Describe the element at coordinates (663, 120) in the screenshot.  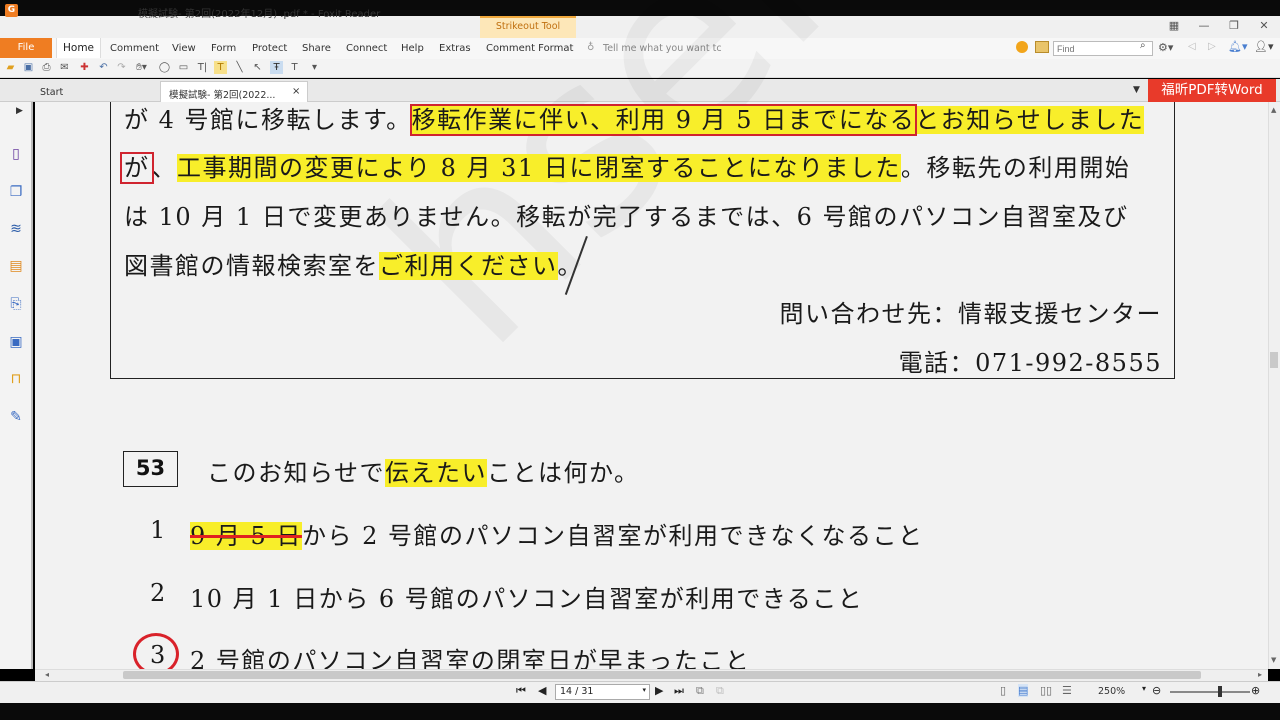
I see `boxed-highlight-1: 移転作業に伴い、利用 9 月 5 日までになる` at that location.